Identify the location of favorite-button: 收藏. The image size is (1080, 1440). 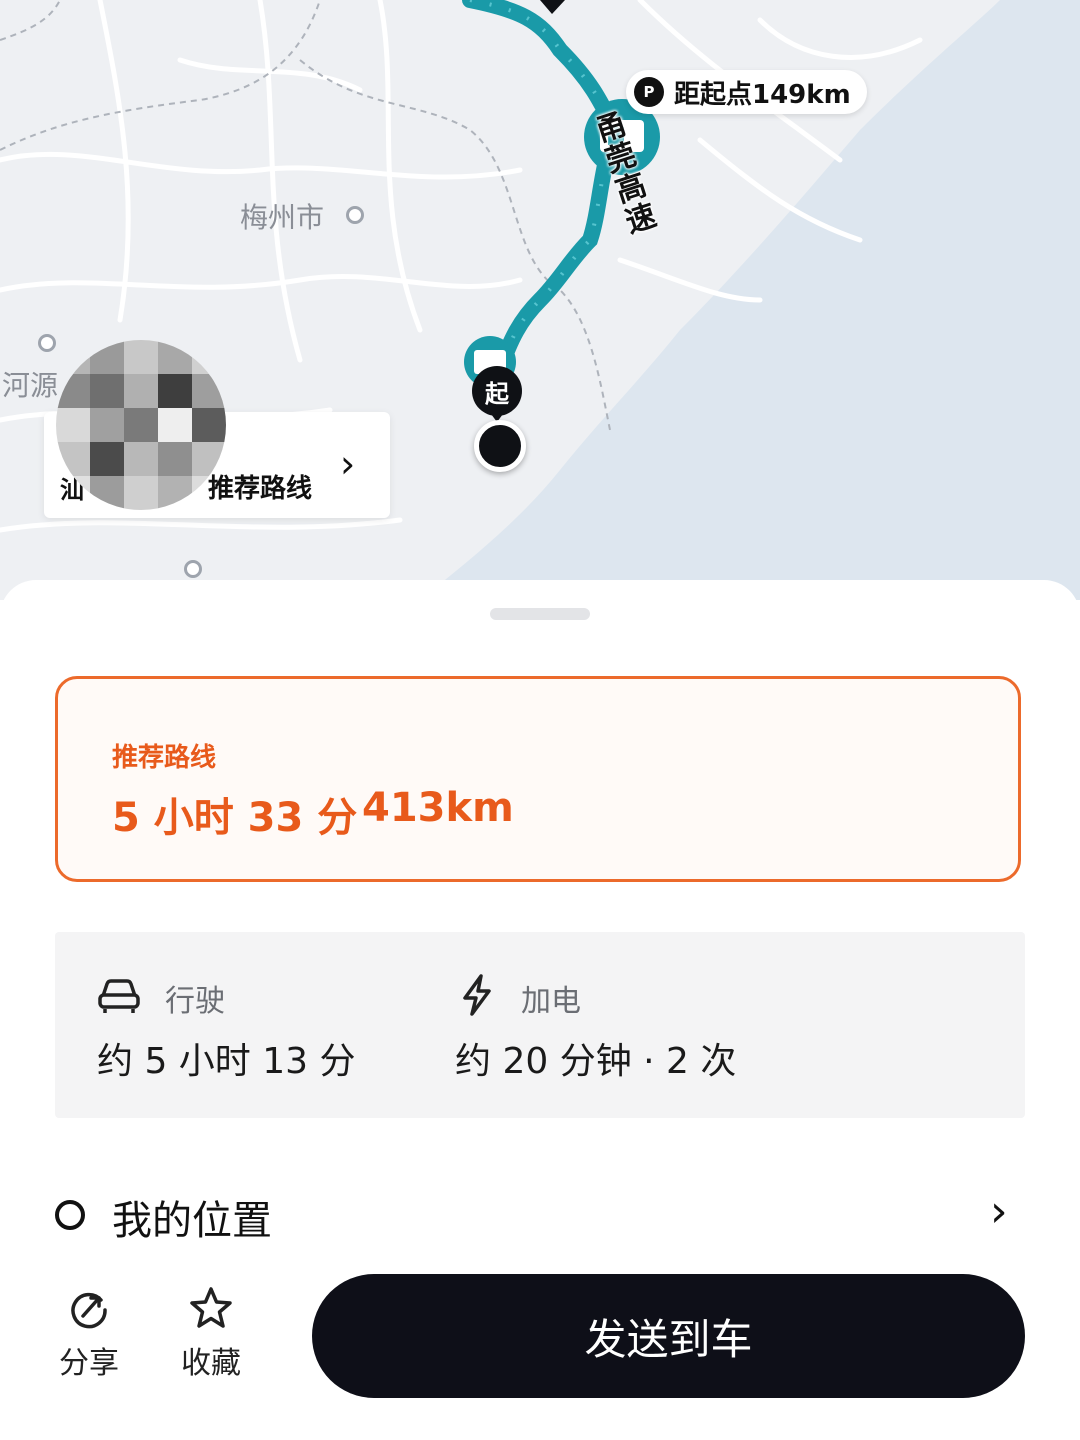
(211, 1334).